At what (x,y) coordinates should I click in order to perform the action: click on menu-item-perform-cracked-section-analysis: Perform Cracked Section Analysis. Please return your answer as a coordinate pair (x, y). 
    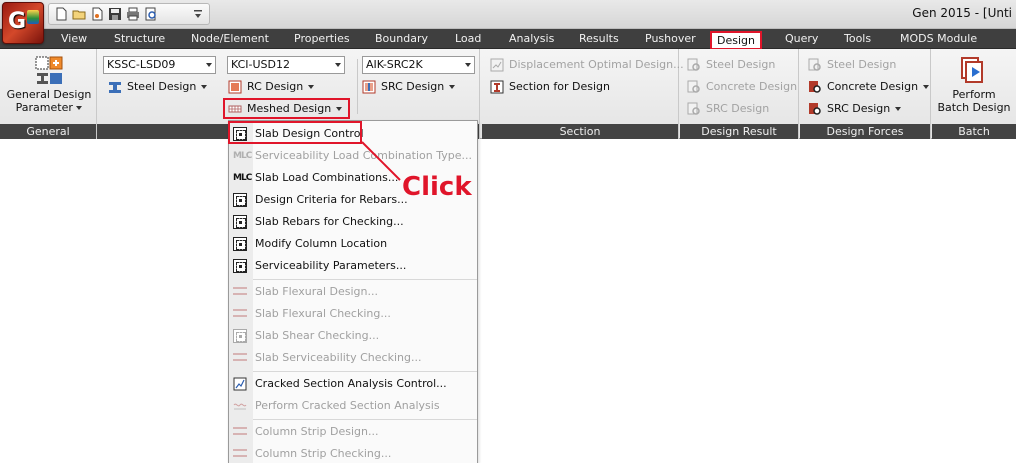
    Looking at the image, I should click on (353, 405).